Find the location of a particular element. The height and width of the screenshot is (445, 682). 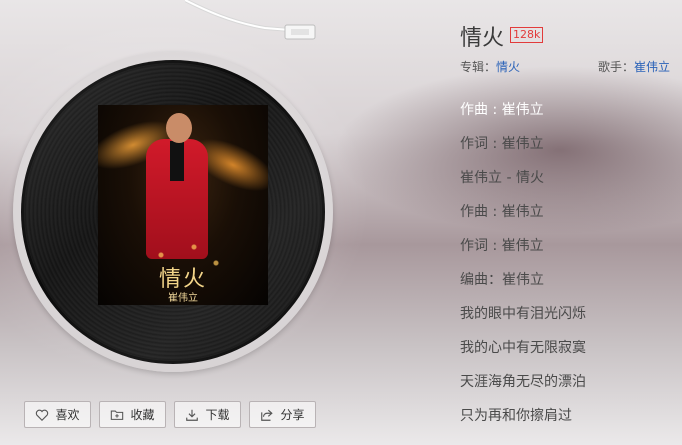

lyric-line: 只为再和你擦肩过 is located at coordinates (516, 416).